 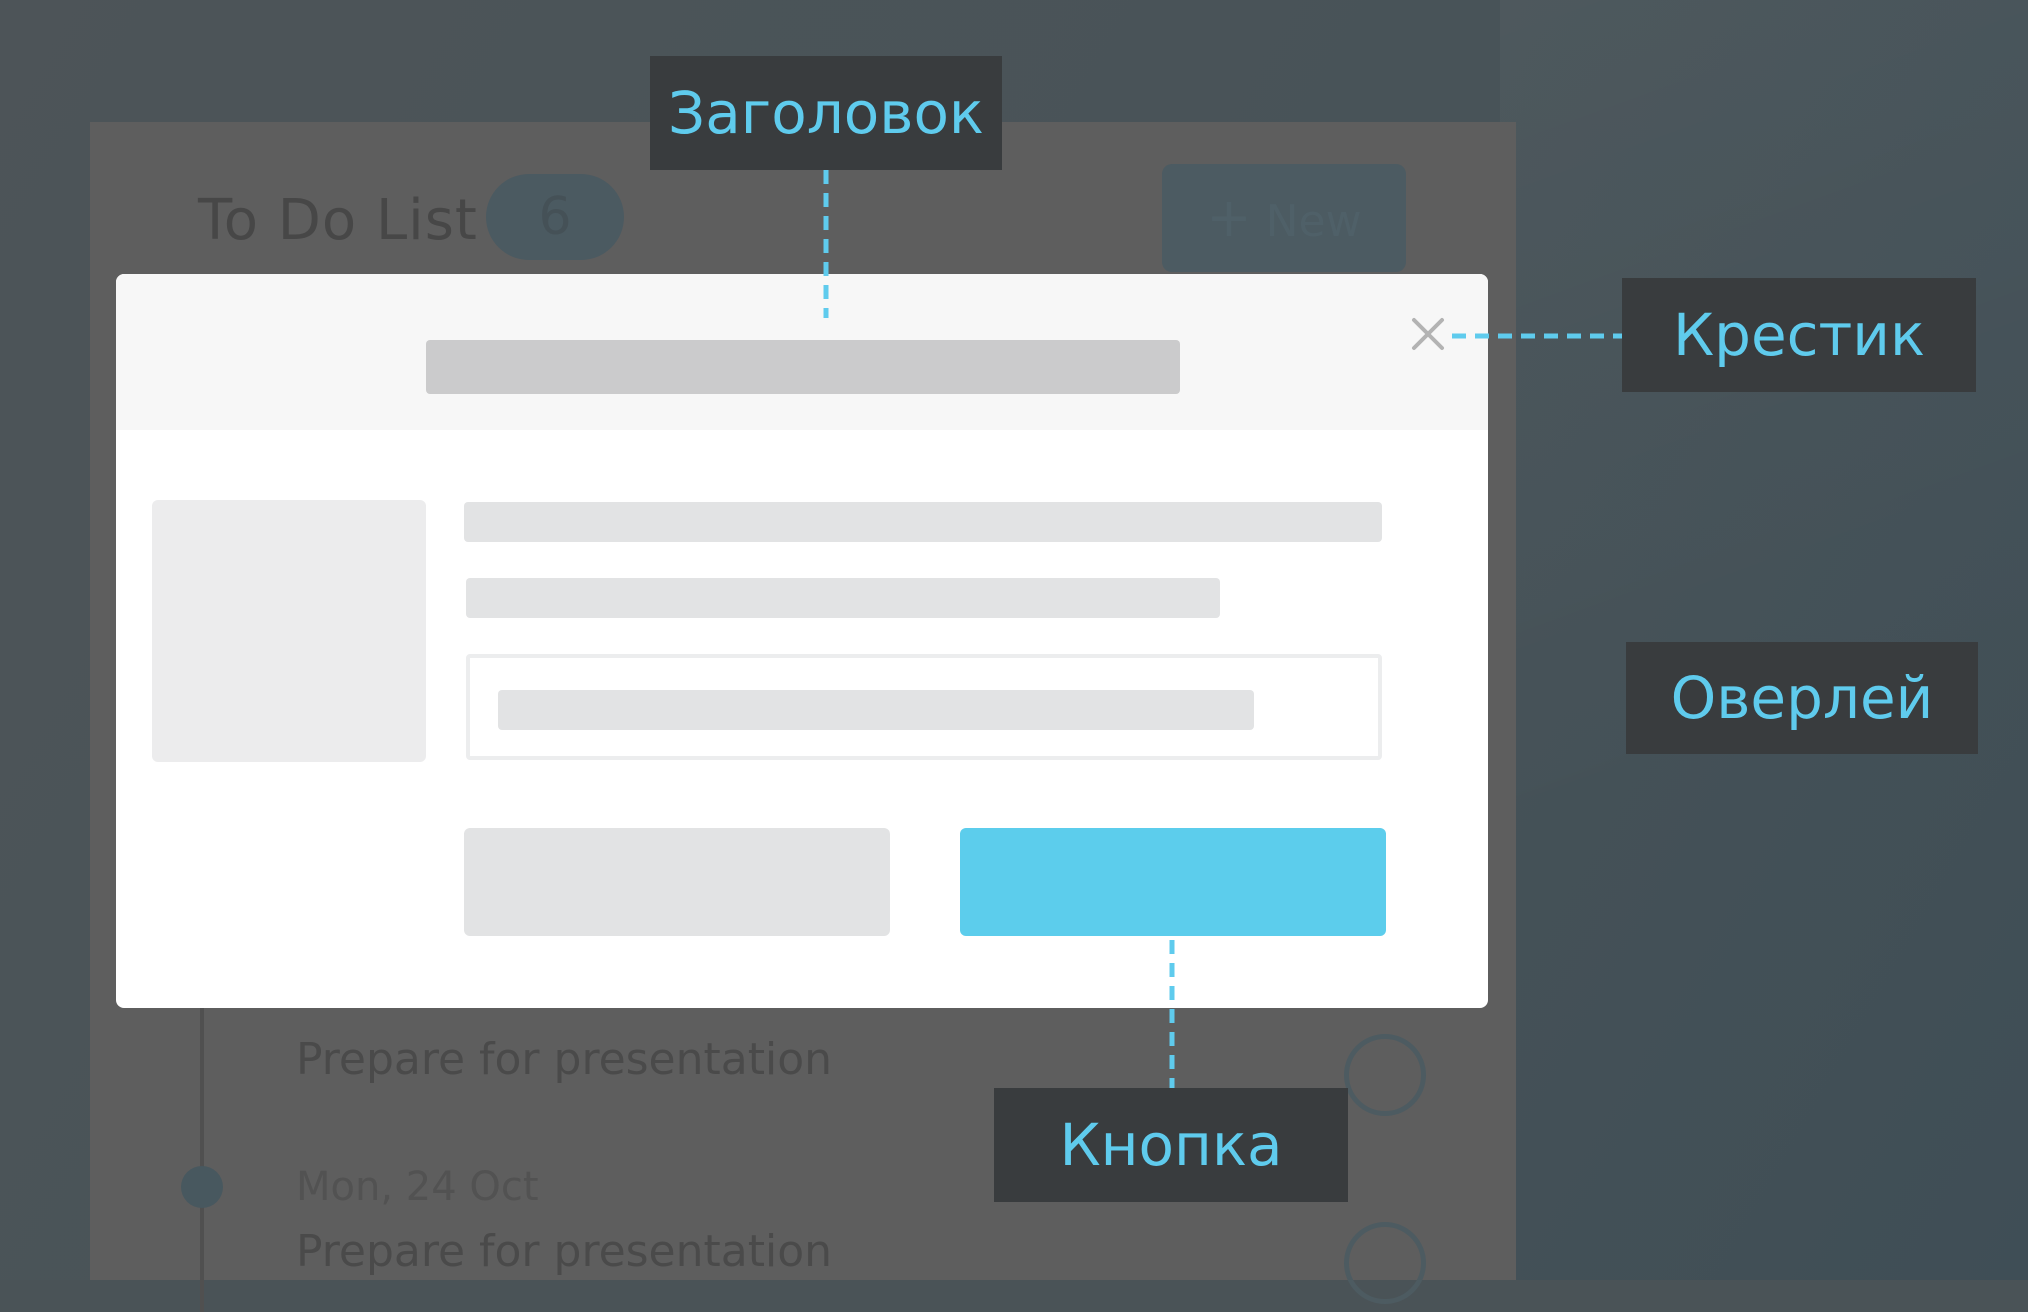 What do you see at coordinates (1799, 335) in the screenshot?
I see `callout-close: Крестик` at bounding box center [1799, 335].